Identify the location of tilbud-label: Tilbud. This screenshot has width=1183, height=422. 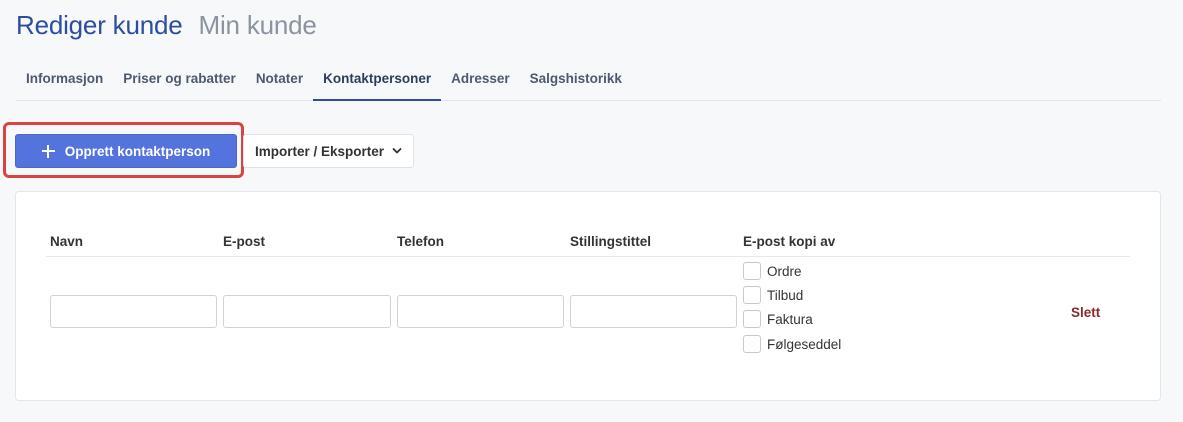
(785, 295).